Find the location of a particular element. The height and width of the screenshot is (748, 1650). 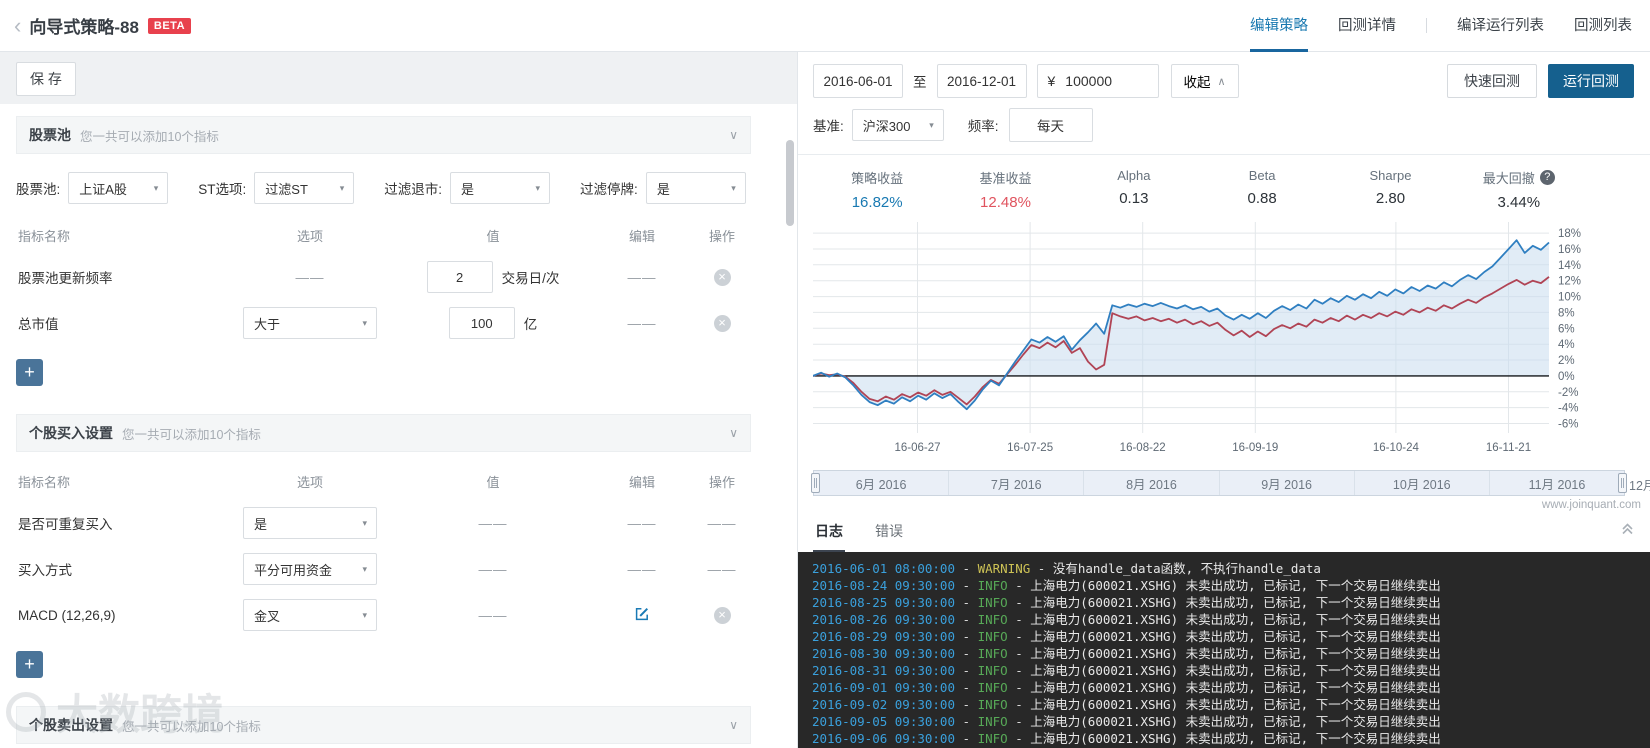

left-panel-scrollbar is located at coordinates (790, 183).